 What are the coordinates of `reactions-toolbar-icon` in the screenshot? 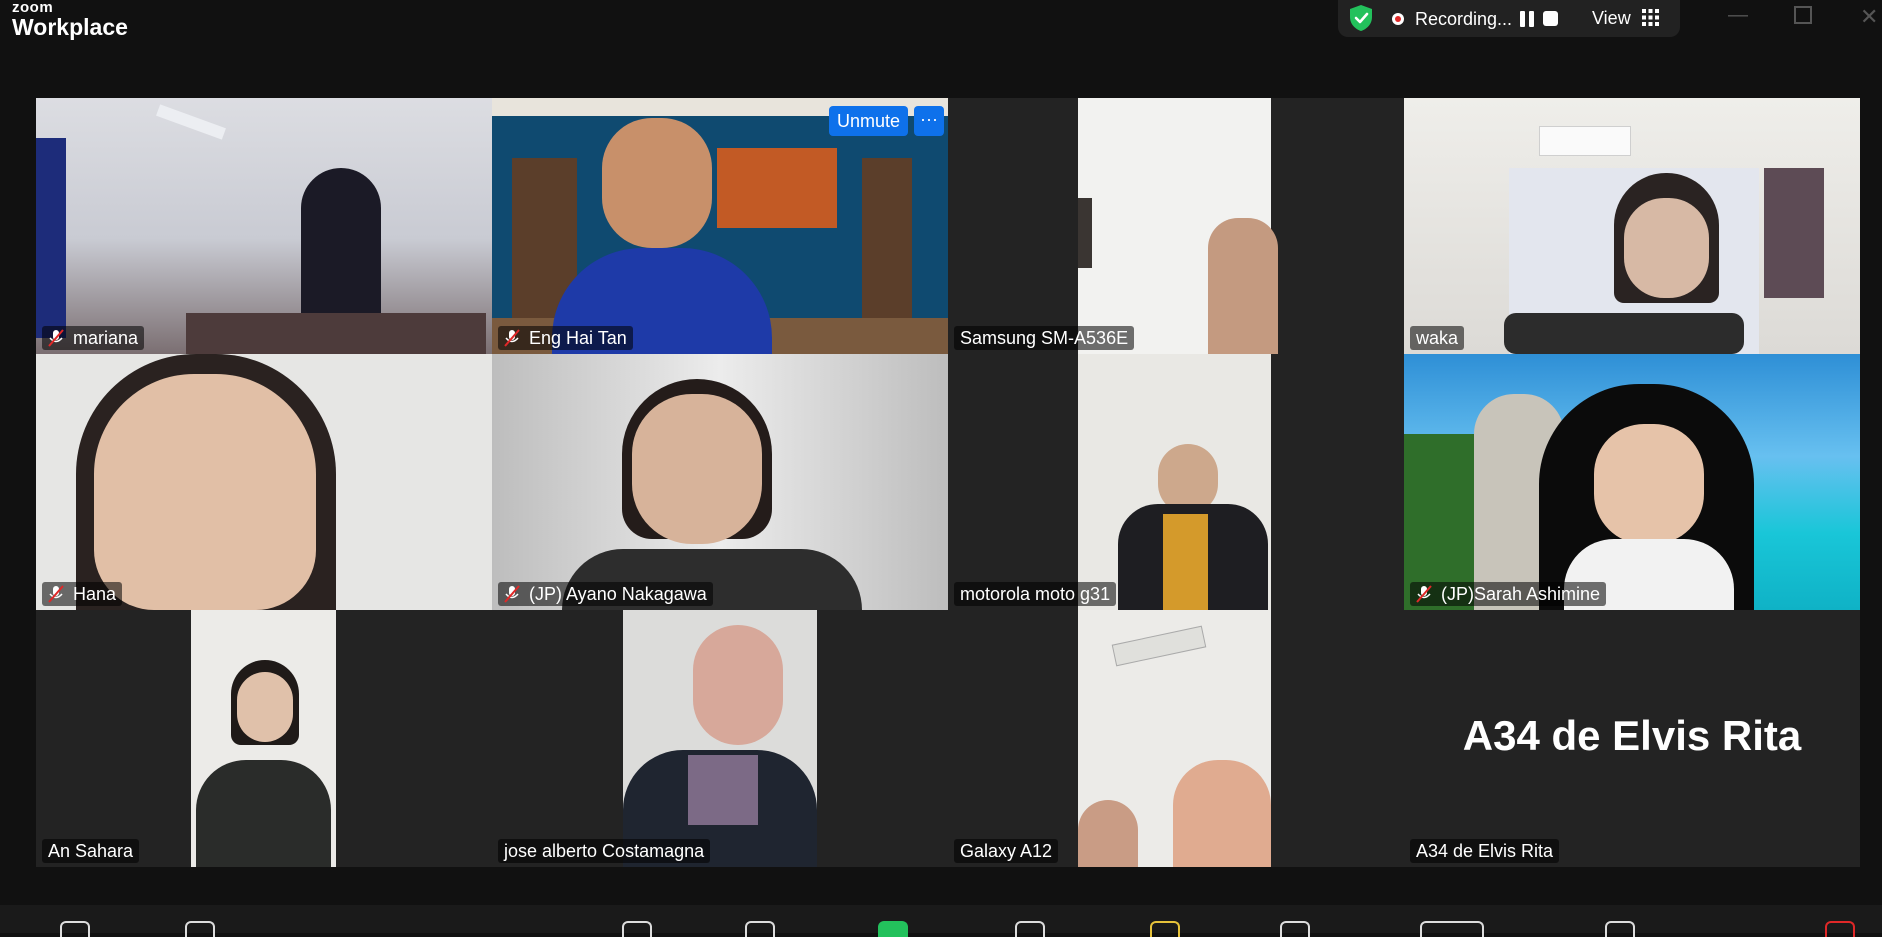 It's located at (1295, 929).